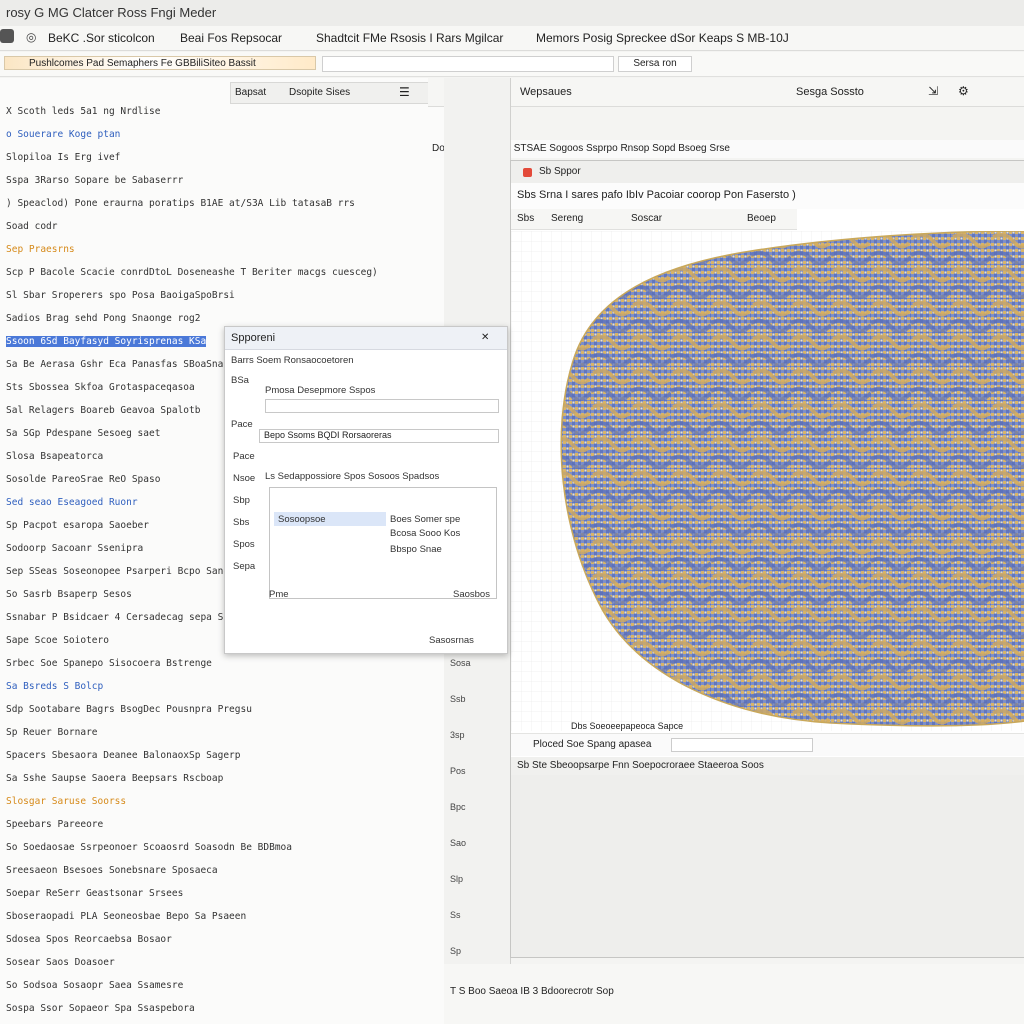 The height and width of the screenshot is (1024, 1024). I want to click on plot-footer: Ploced Soe Spang apasea, so click(767, 744).